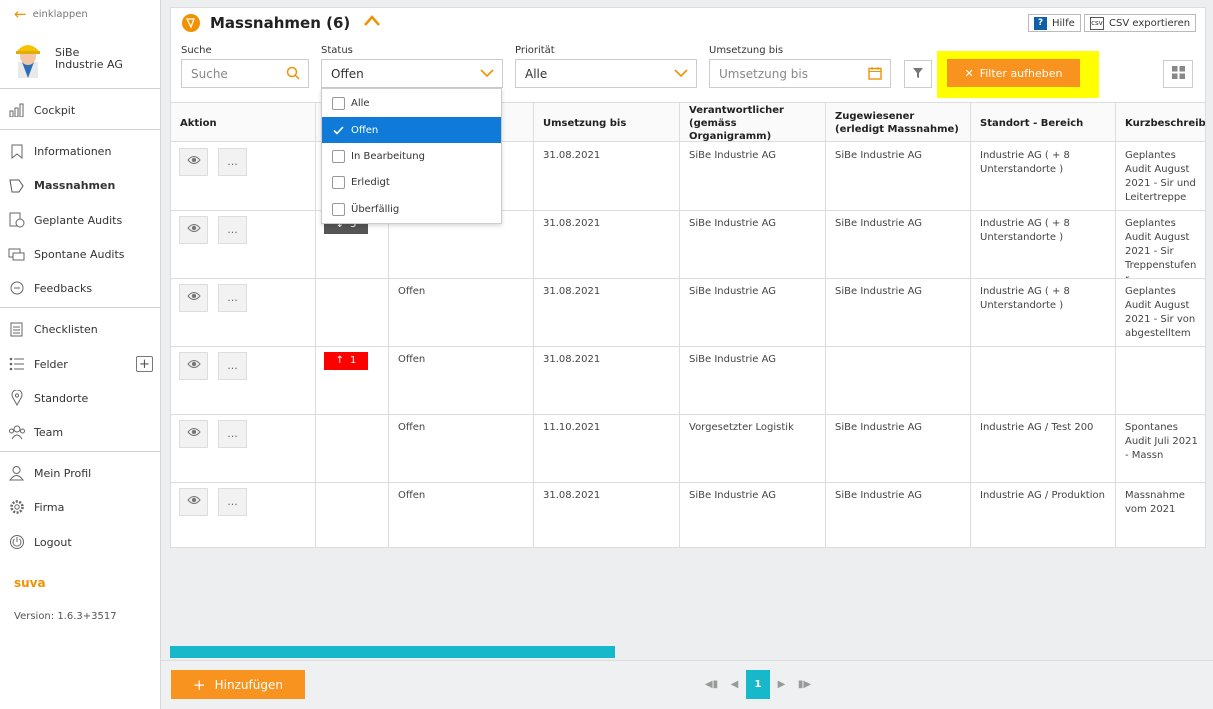 Image resolution: width=1213 pixels, height=709 pixels. I want to click on grid-icon, so click(1178, 74).